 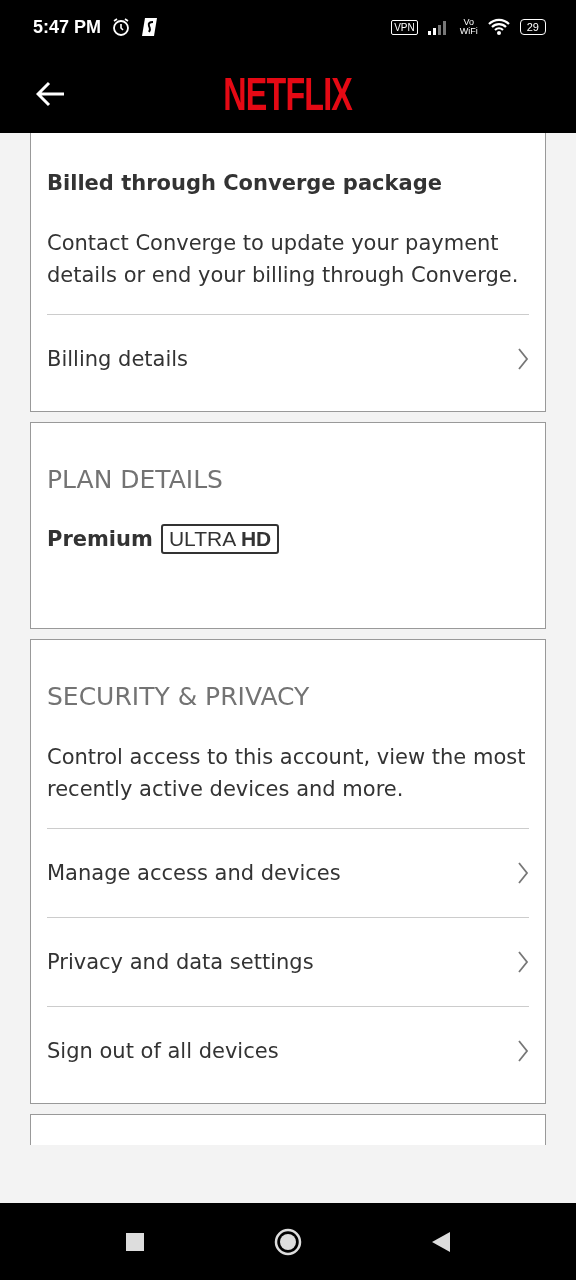 What do you see at coordinates (121, 27) in the screenshot?
I see `alarm-icon` at bounding box center [121, 27].